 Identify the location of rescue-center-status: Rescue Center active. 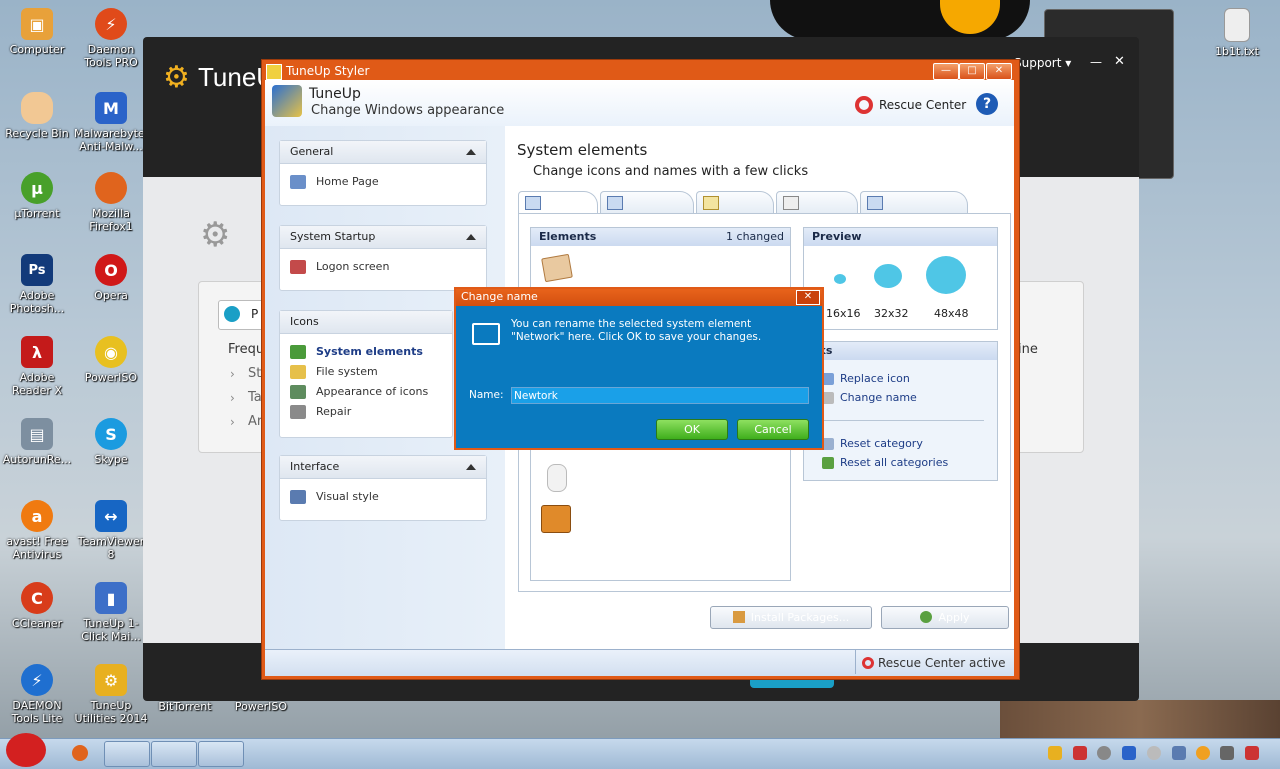
(934, 663).